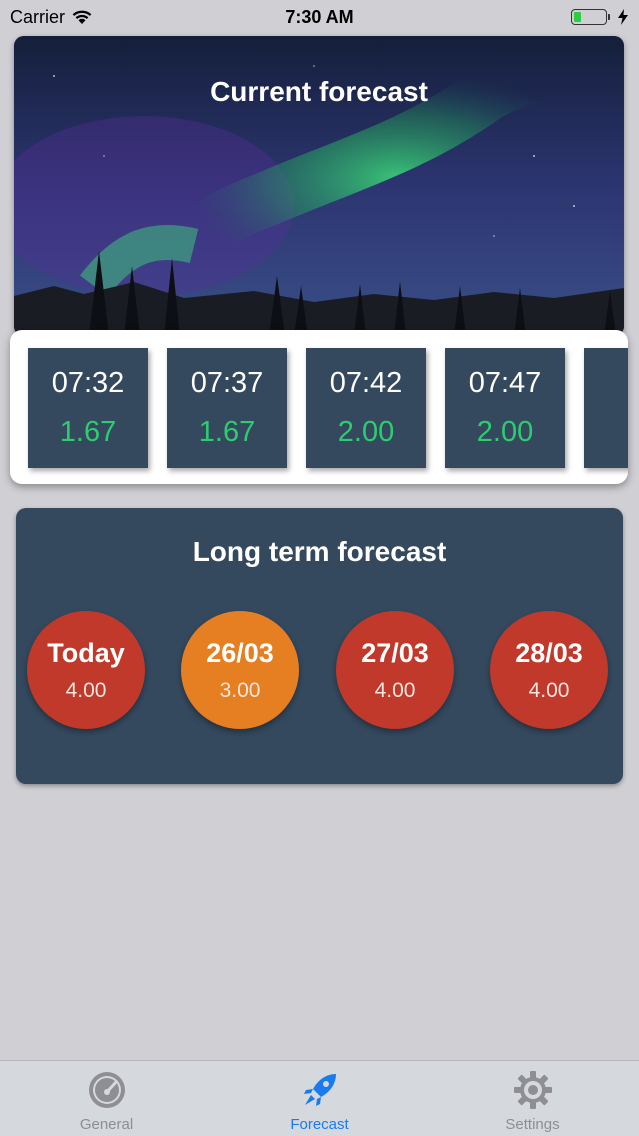 Image resolution: width=639 pixels, height=1136 pixels. Describe the element at coordinates (319, 551) in the screenshot. I see `long-term-forecast-title: Long term forecast` at that location.